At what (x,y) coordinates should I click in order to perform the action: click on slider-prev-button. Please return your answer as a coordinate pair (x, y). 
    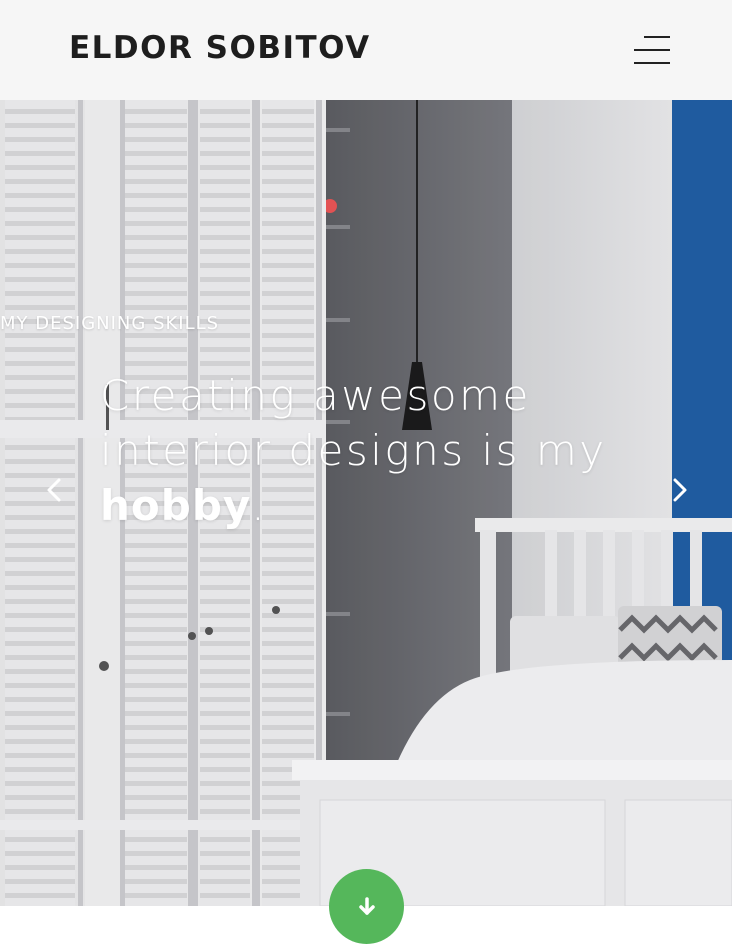
    Looking at the image, I should click on (55, 490).